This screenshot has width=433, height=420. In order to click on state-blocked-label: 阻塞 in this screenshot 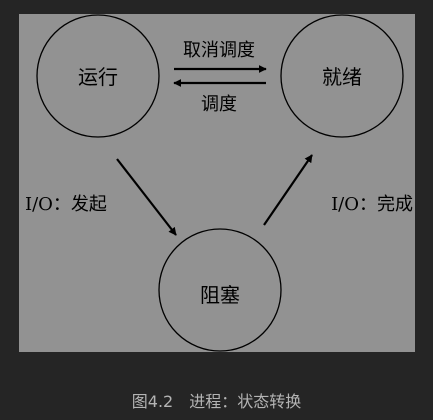, I will do `click(220, 295)`.